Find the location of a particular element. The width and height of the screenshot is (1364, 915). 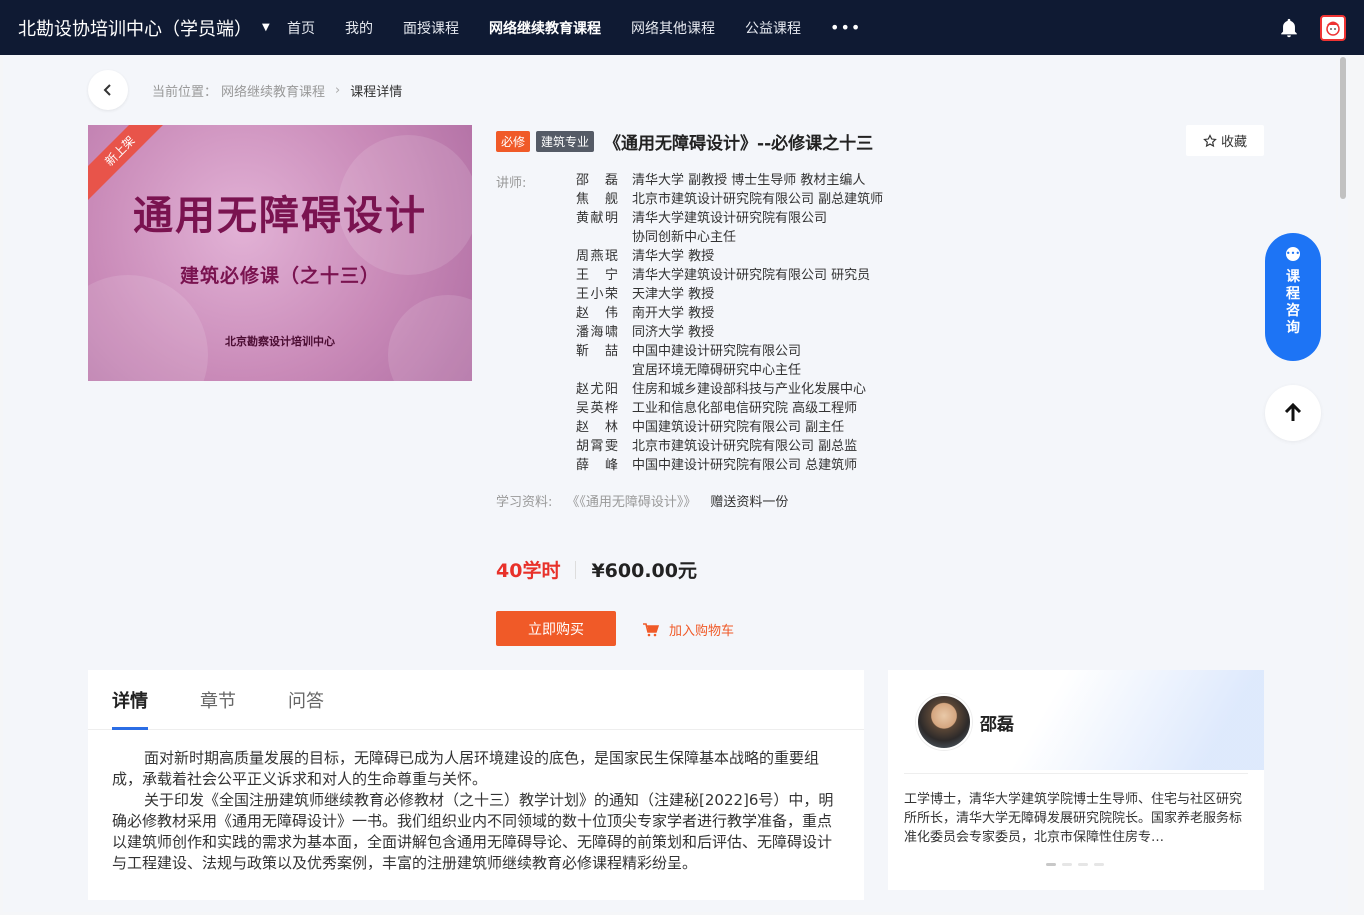

study-materials: 学习资料: 《《通用无障碍设计》》 赠送资料一份 is located at coordinates (642, 500).